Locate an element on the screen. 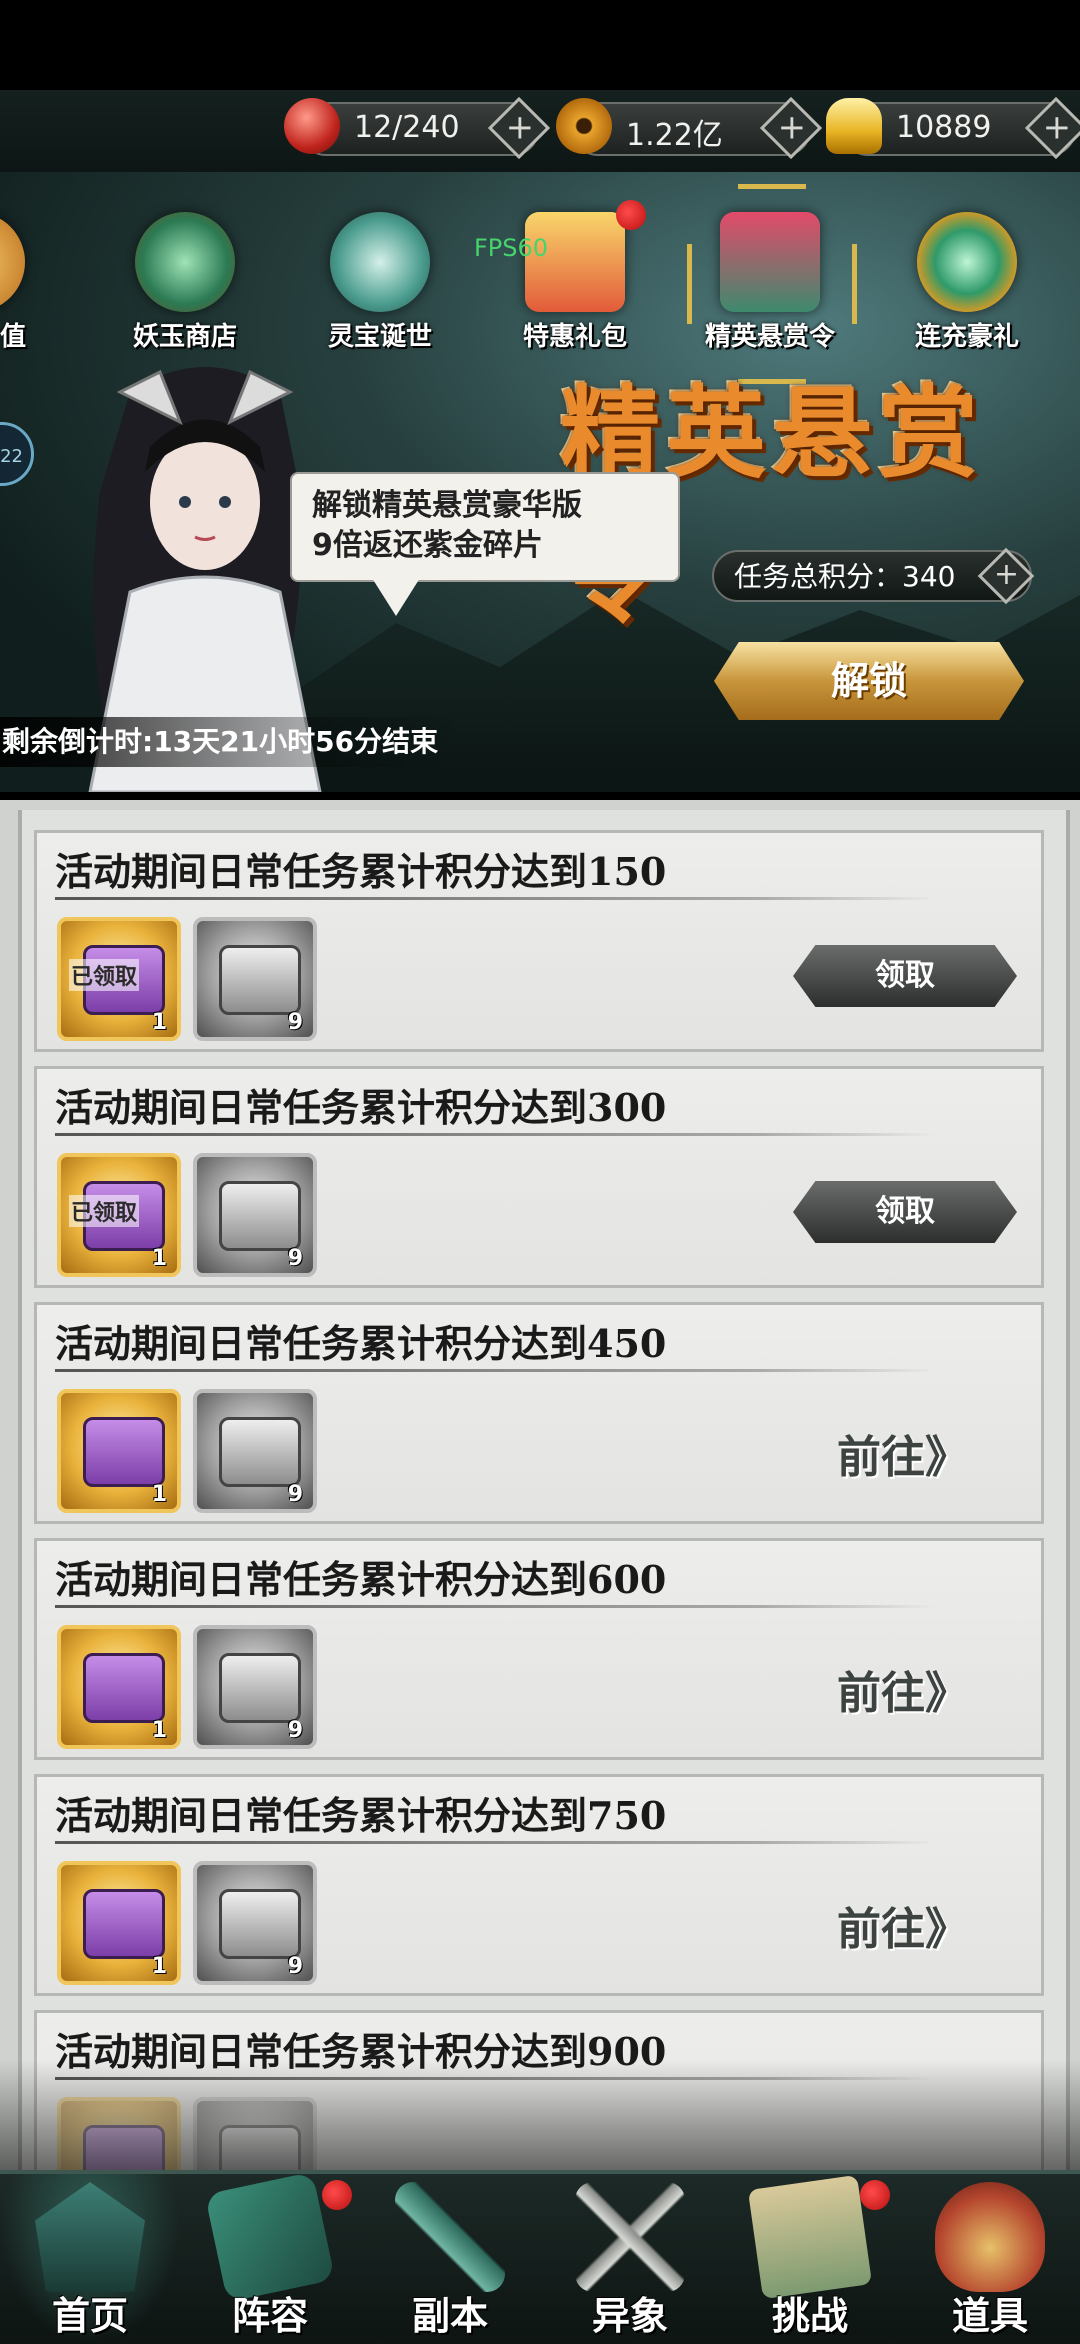 Image resolution: width=1080 pixels, height=2344 pixels. home-pavilion-icon is located at coordinates (90, 2237).